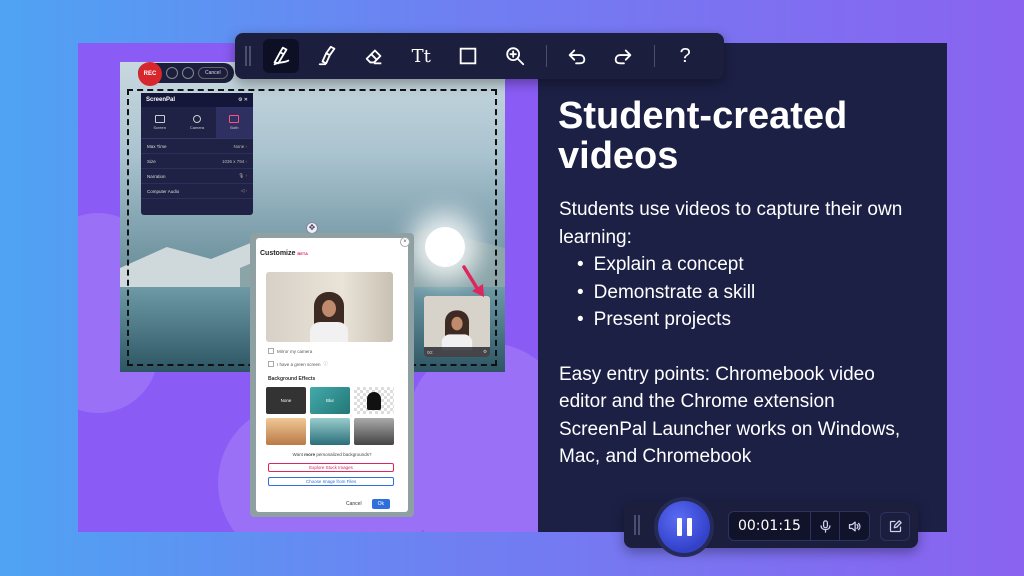 The image size is (1024, 576). Describe the element at coordinates (159, 127) in the screenshot. I see `mode-label: Screen` at that location.